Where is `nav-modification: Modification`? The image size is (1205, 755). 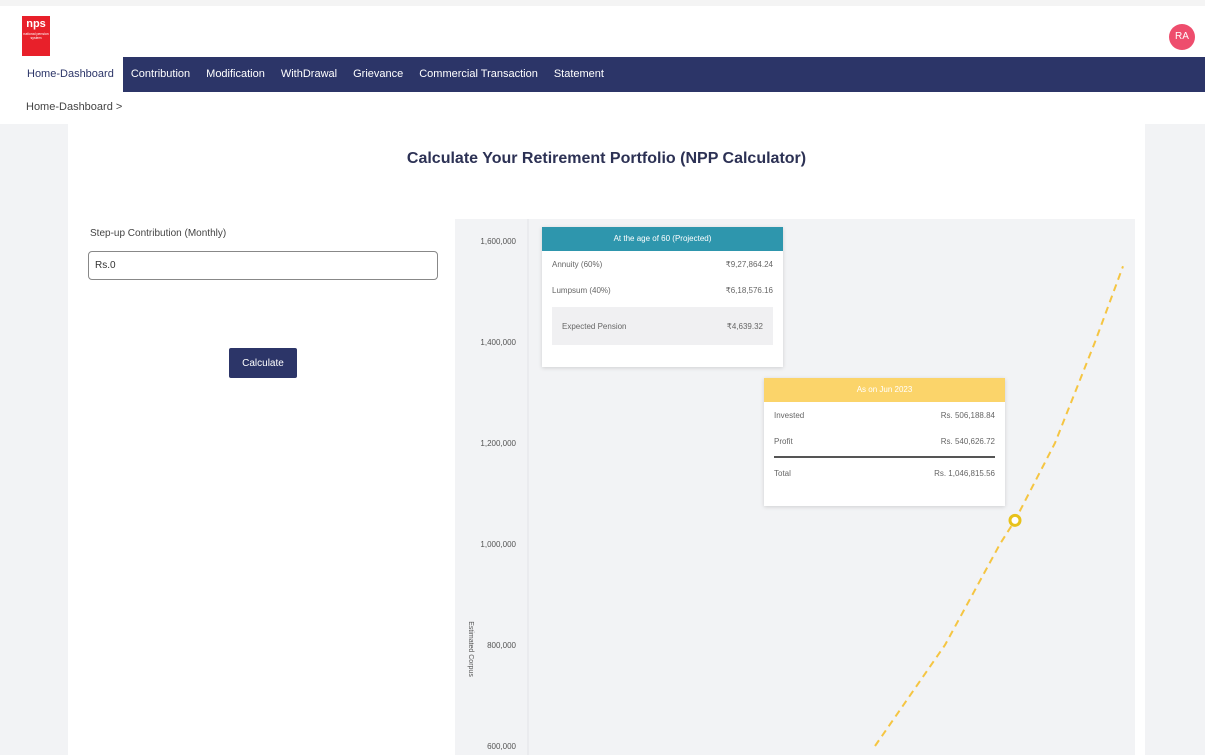 nav-modification: Modification is located at coordinates (235, 74).